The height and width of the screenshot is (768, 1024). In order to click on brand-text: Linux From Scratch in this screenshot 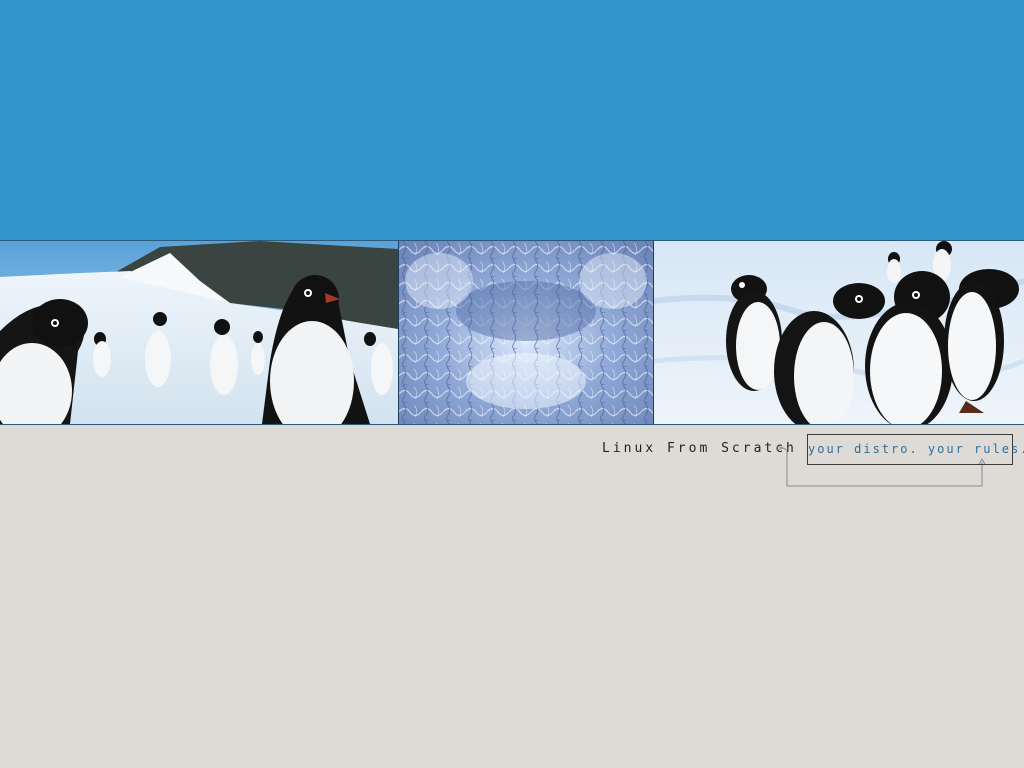, I will do `click(699, 448)`.